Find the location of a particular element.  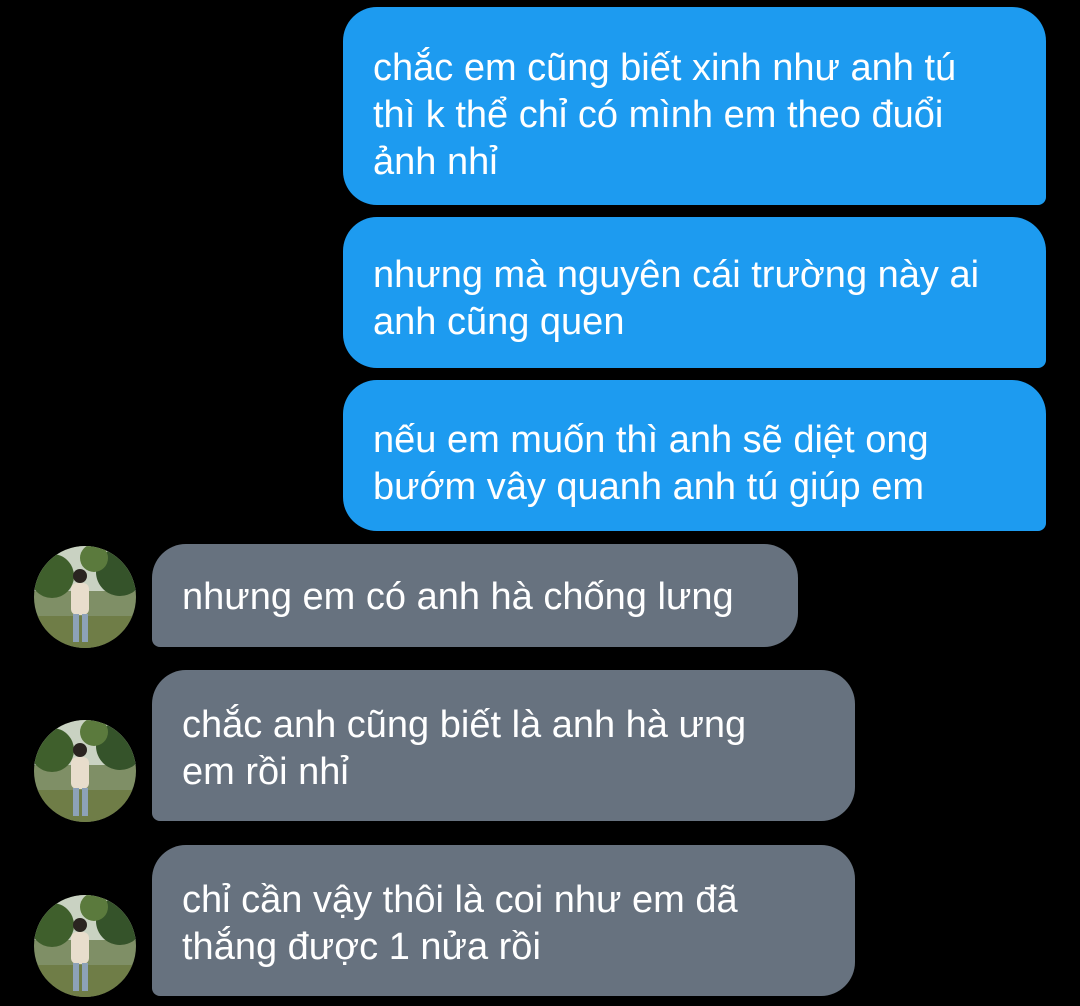

received-message-bubble: nhưng em có anh hà chống lưng is located at coordinates (475, 595).